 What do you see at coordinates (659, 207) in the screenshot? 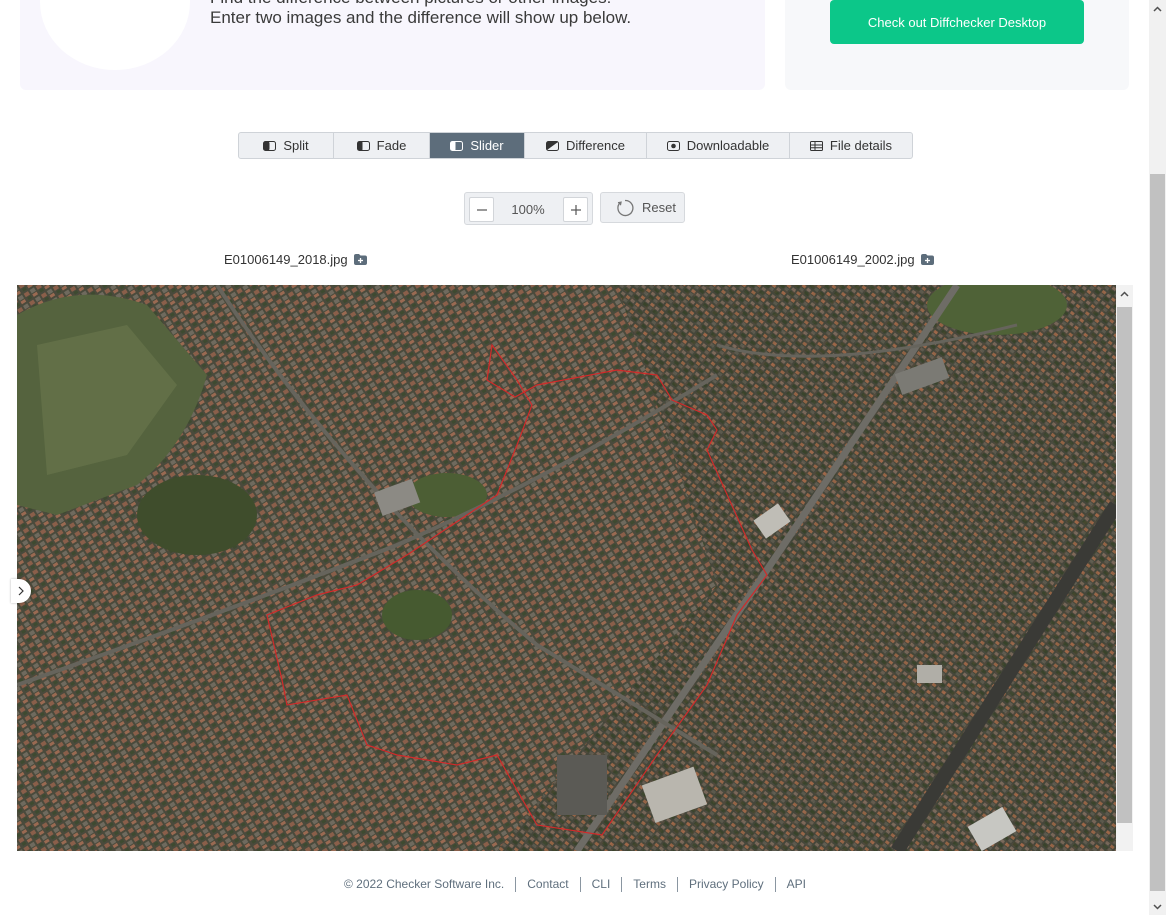
I see `reset-label: Reset` at bounding box center [659, 207].